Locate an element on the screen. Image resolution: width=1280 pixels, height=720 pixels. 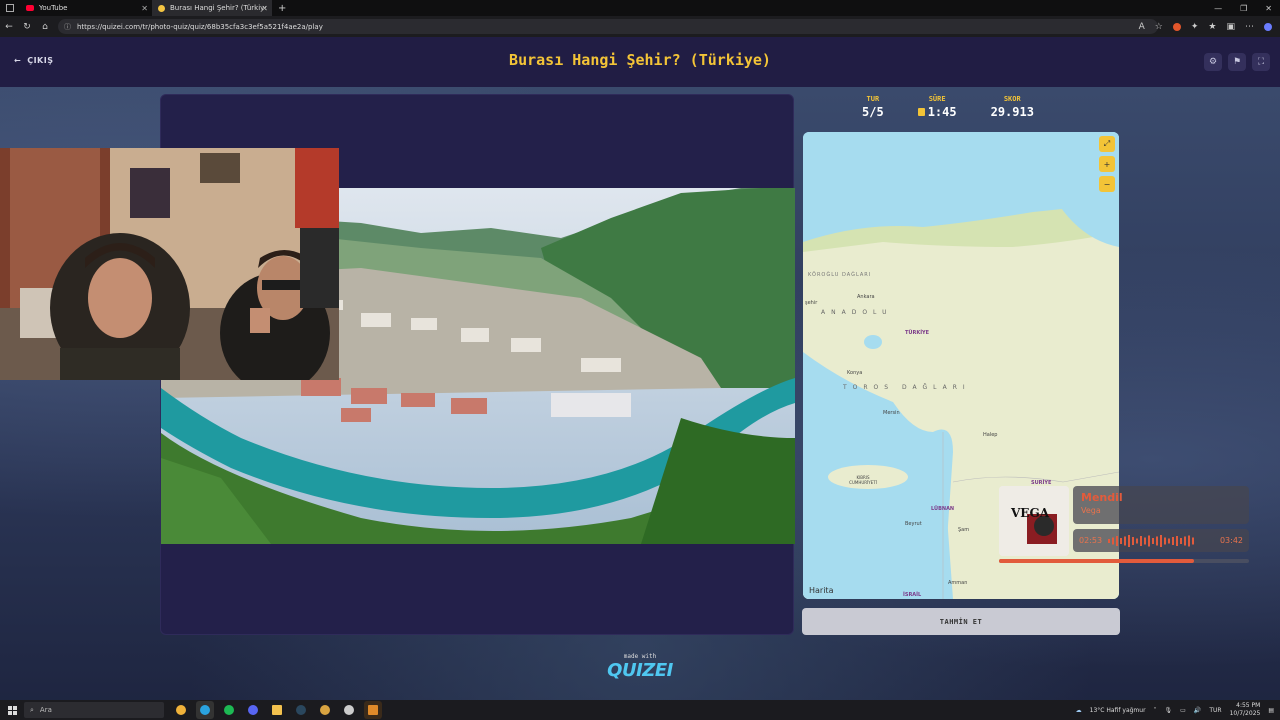
copilot-app-icon is located at coordinates (181, 710).